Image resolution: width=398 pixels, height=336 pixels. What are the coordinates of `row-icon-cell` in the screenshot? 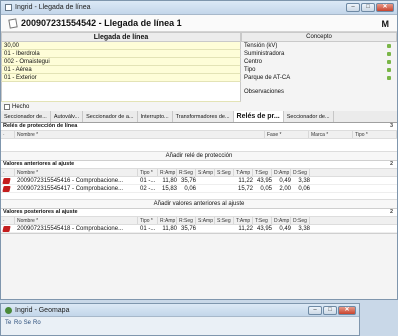 It's located at (8, 228).